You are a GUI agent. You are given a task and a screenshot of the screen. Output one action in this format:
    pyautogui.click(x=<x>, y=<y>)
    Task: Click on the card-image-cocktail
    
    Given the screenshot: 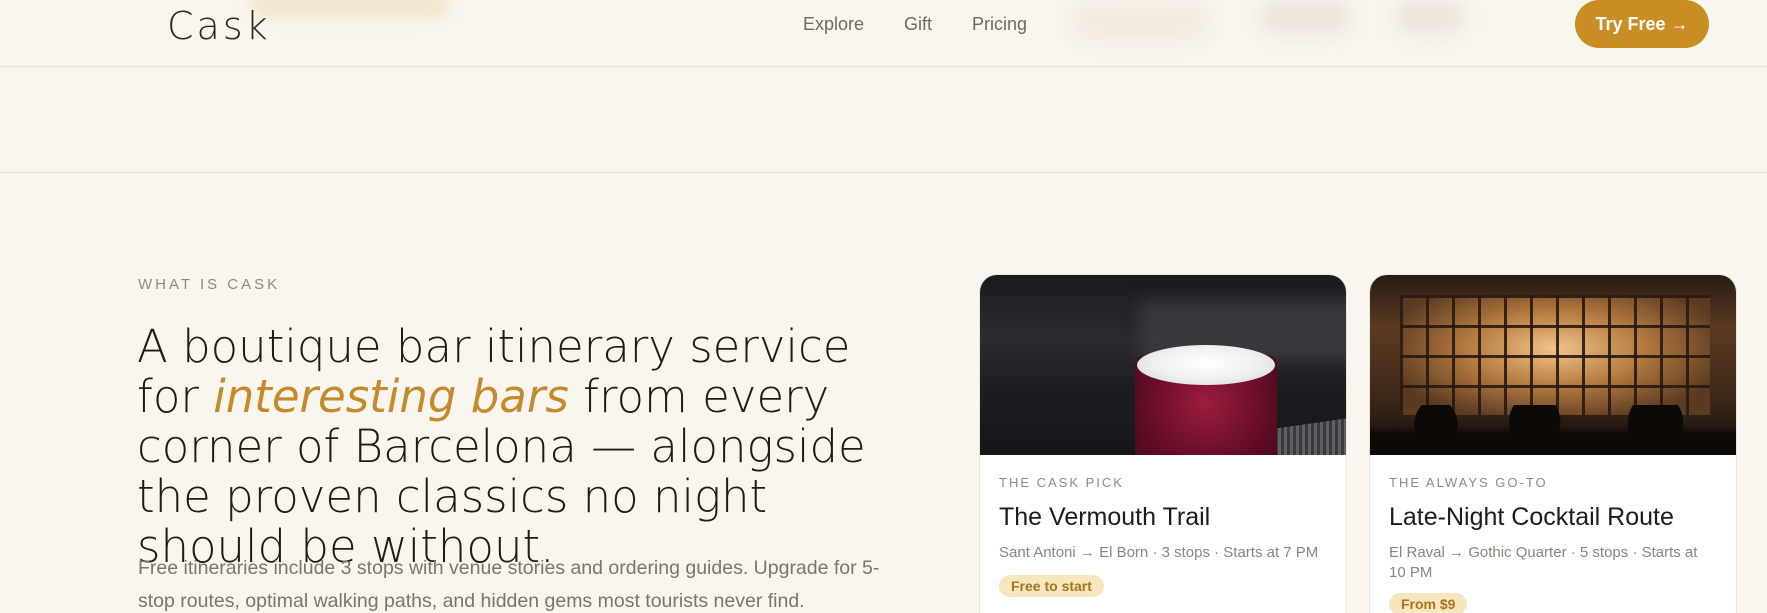 What is the action you would take?
    pyautogui.click(x=1163, y=365)
    